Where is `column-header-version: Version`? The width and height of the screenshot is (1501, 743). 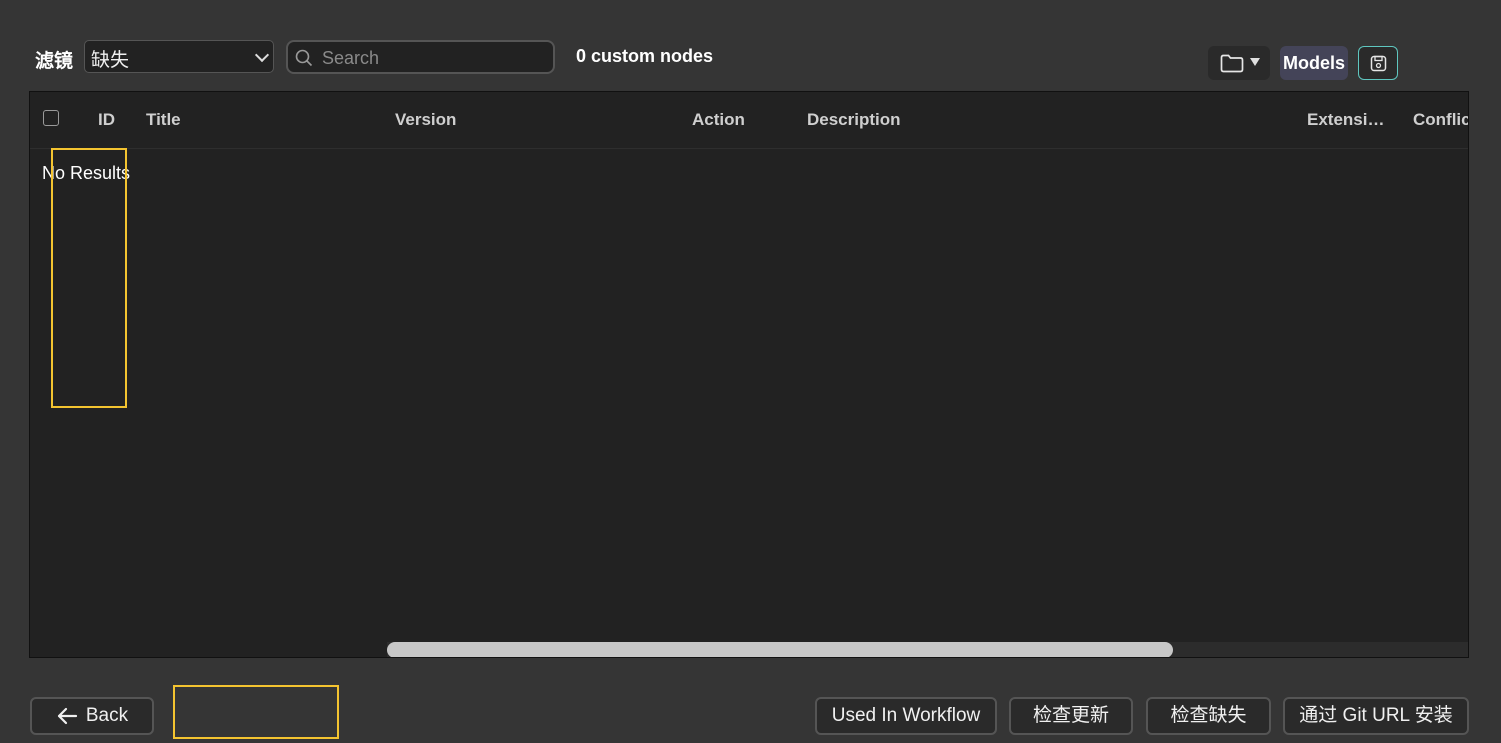 column-header-version: Version is located at coordinates (425, 120).